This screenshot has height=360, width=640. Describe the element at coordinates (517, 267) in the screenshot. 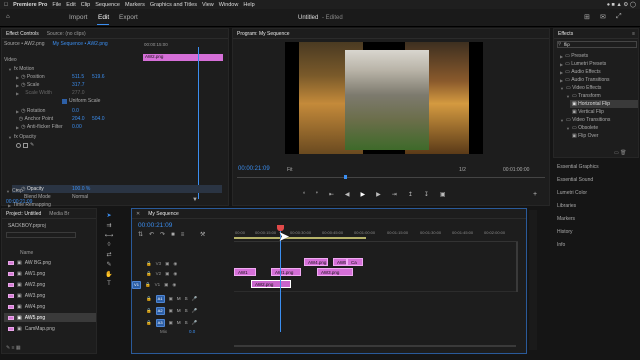

I see `video-track-scrollbar` at that location.